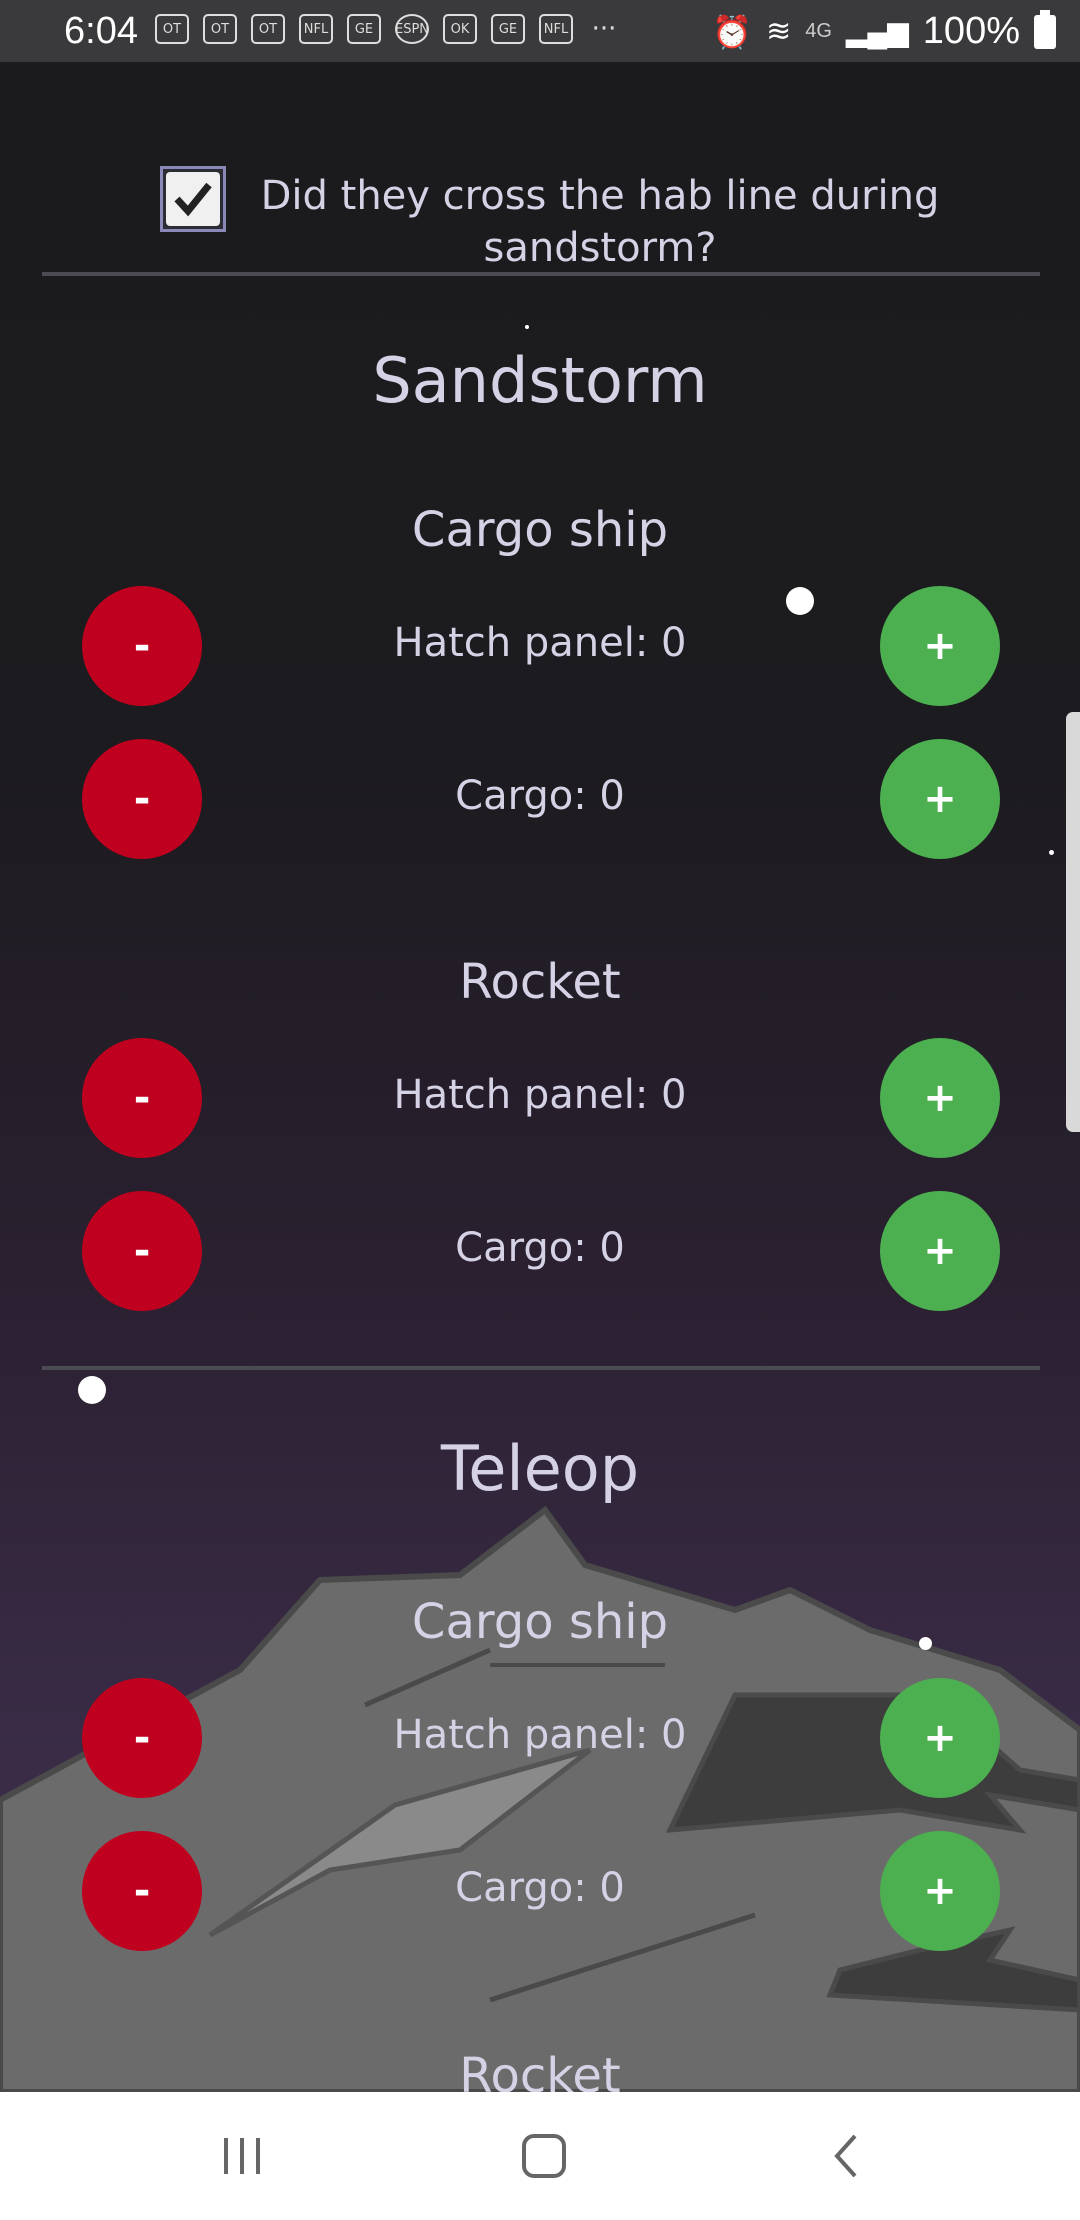 Image resolution: width=1080 pixels, height=2220 pixels. I want to click on home-button, so click(544, 2156).